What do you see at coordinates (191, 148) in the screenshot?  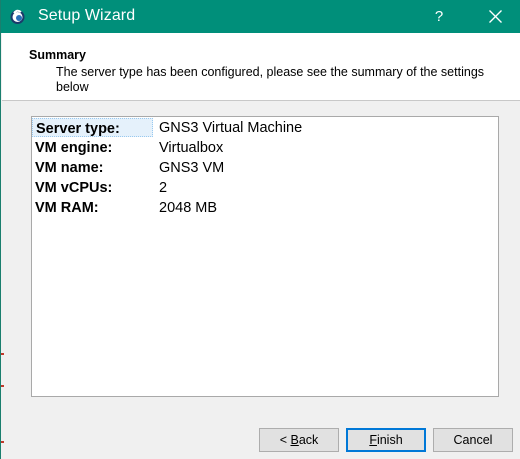 I see `summary-value: Virtualbox` at bounding box center [191, 148].